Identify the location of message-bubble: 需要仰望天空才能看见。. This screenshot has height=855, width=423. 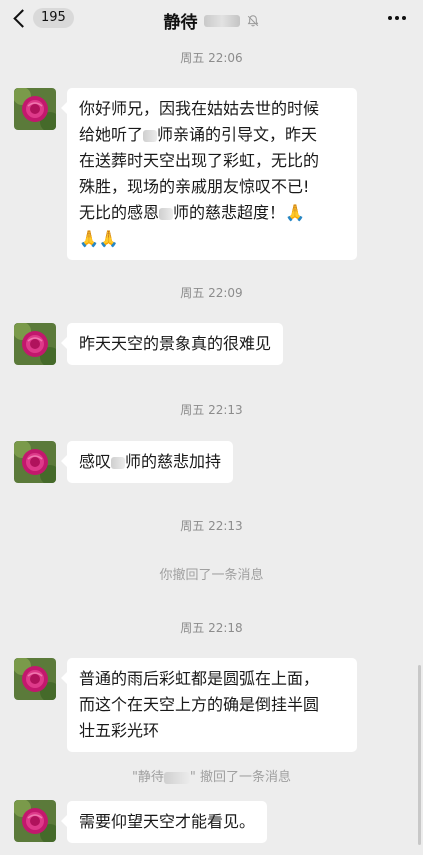
(164, 822).